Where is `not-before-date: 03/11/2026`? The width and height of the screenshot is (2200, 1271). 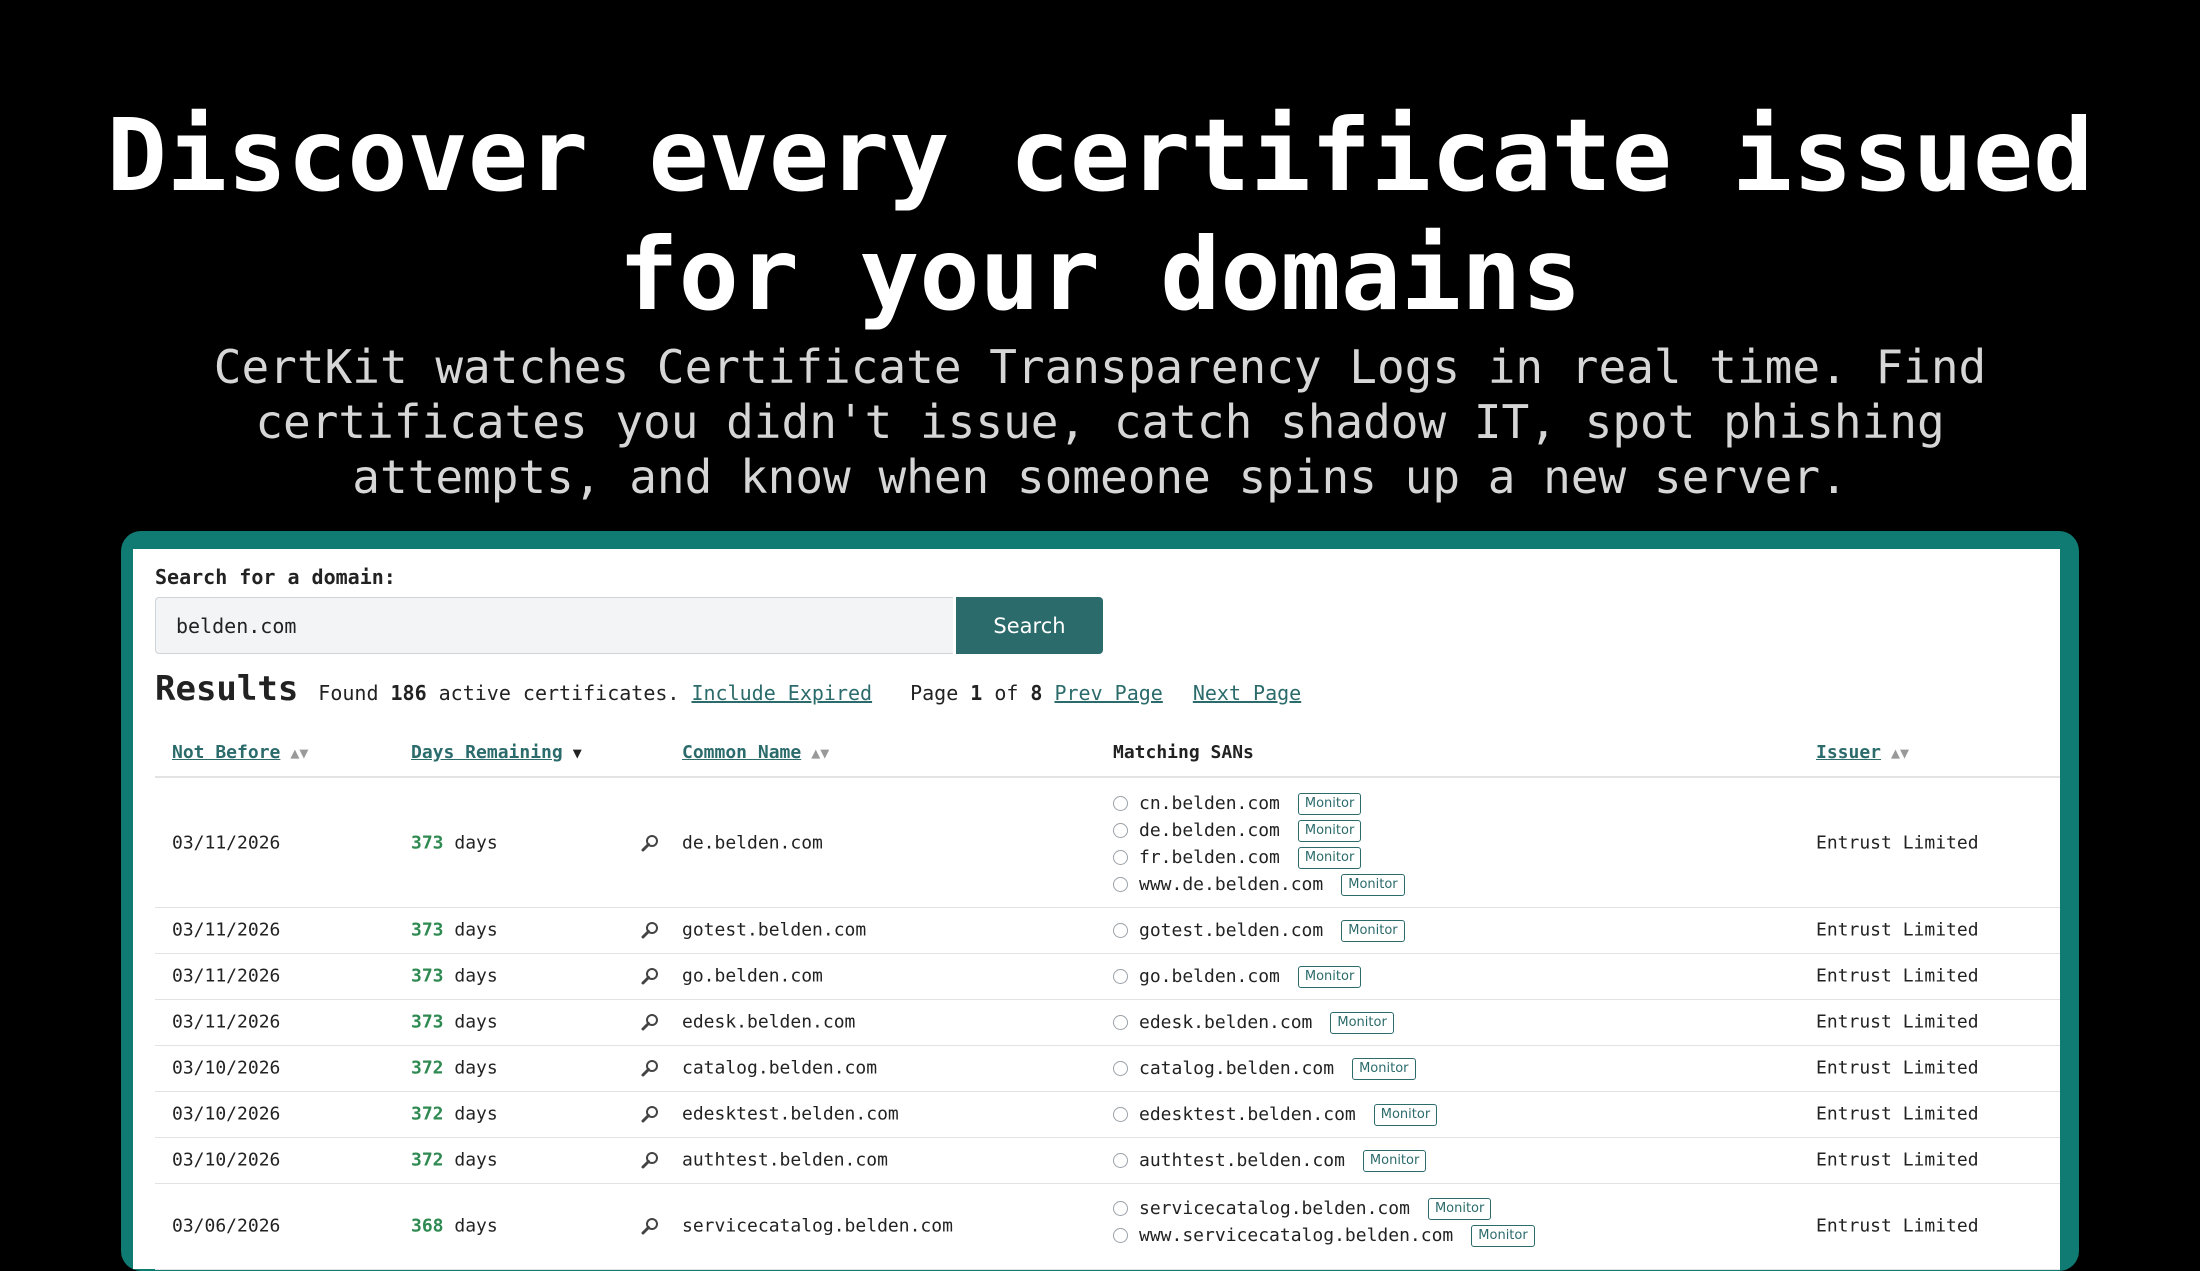
not-before-date: 03/11/2026 is located at coordinates (226, 1022).